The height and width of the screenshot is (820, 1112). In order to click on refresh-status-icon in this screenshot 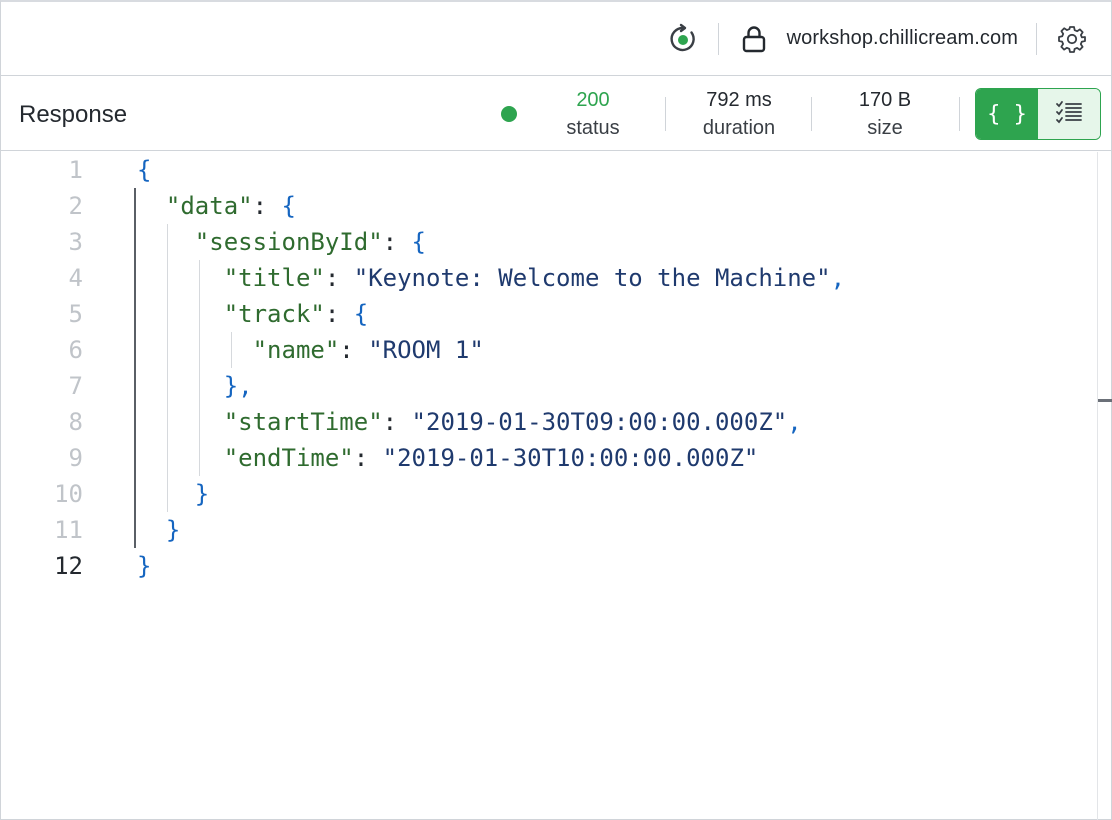, I will do `click(683, 39)`.